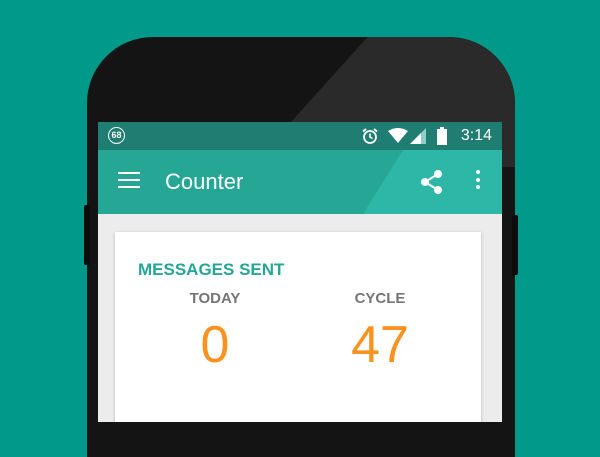 Image resolution: width=600 pixels, height=457 pixels. What do you see at coordinates (398, 135) in the screenshot?
I see `wifi-icon` at bounding box center [398, 135].